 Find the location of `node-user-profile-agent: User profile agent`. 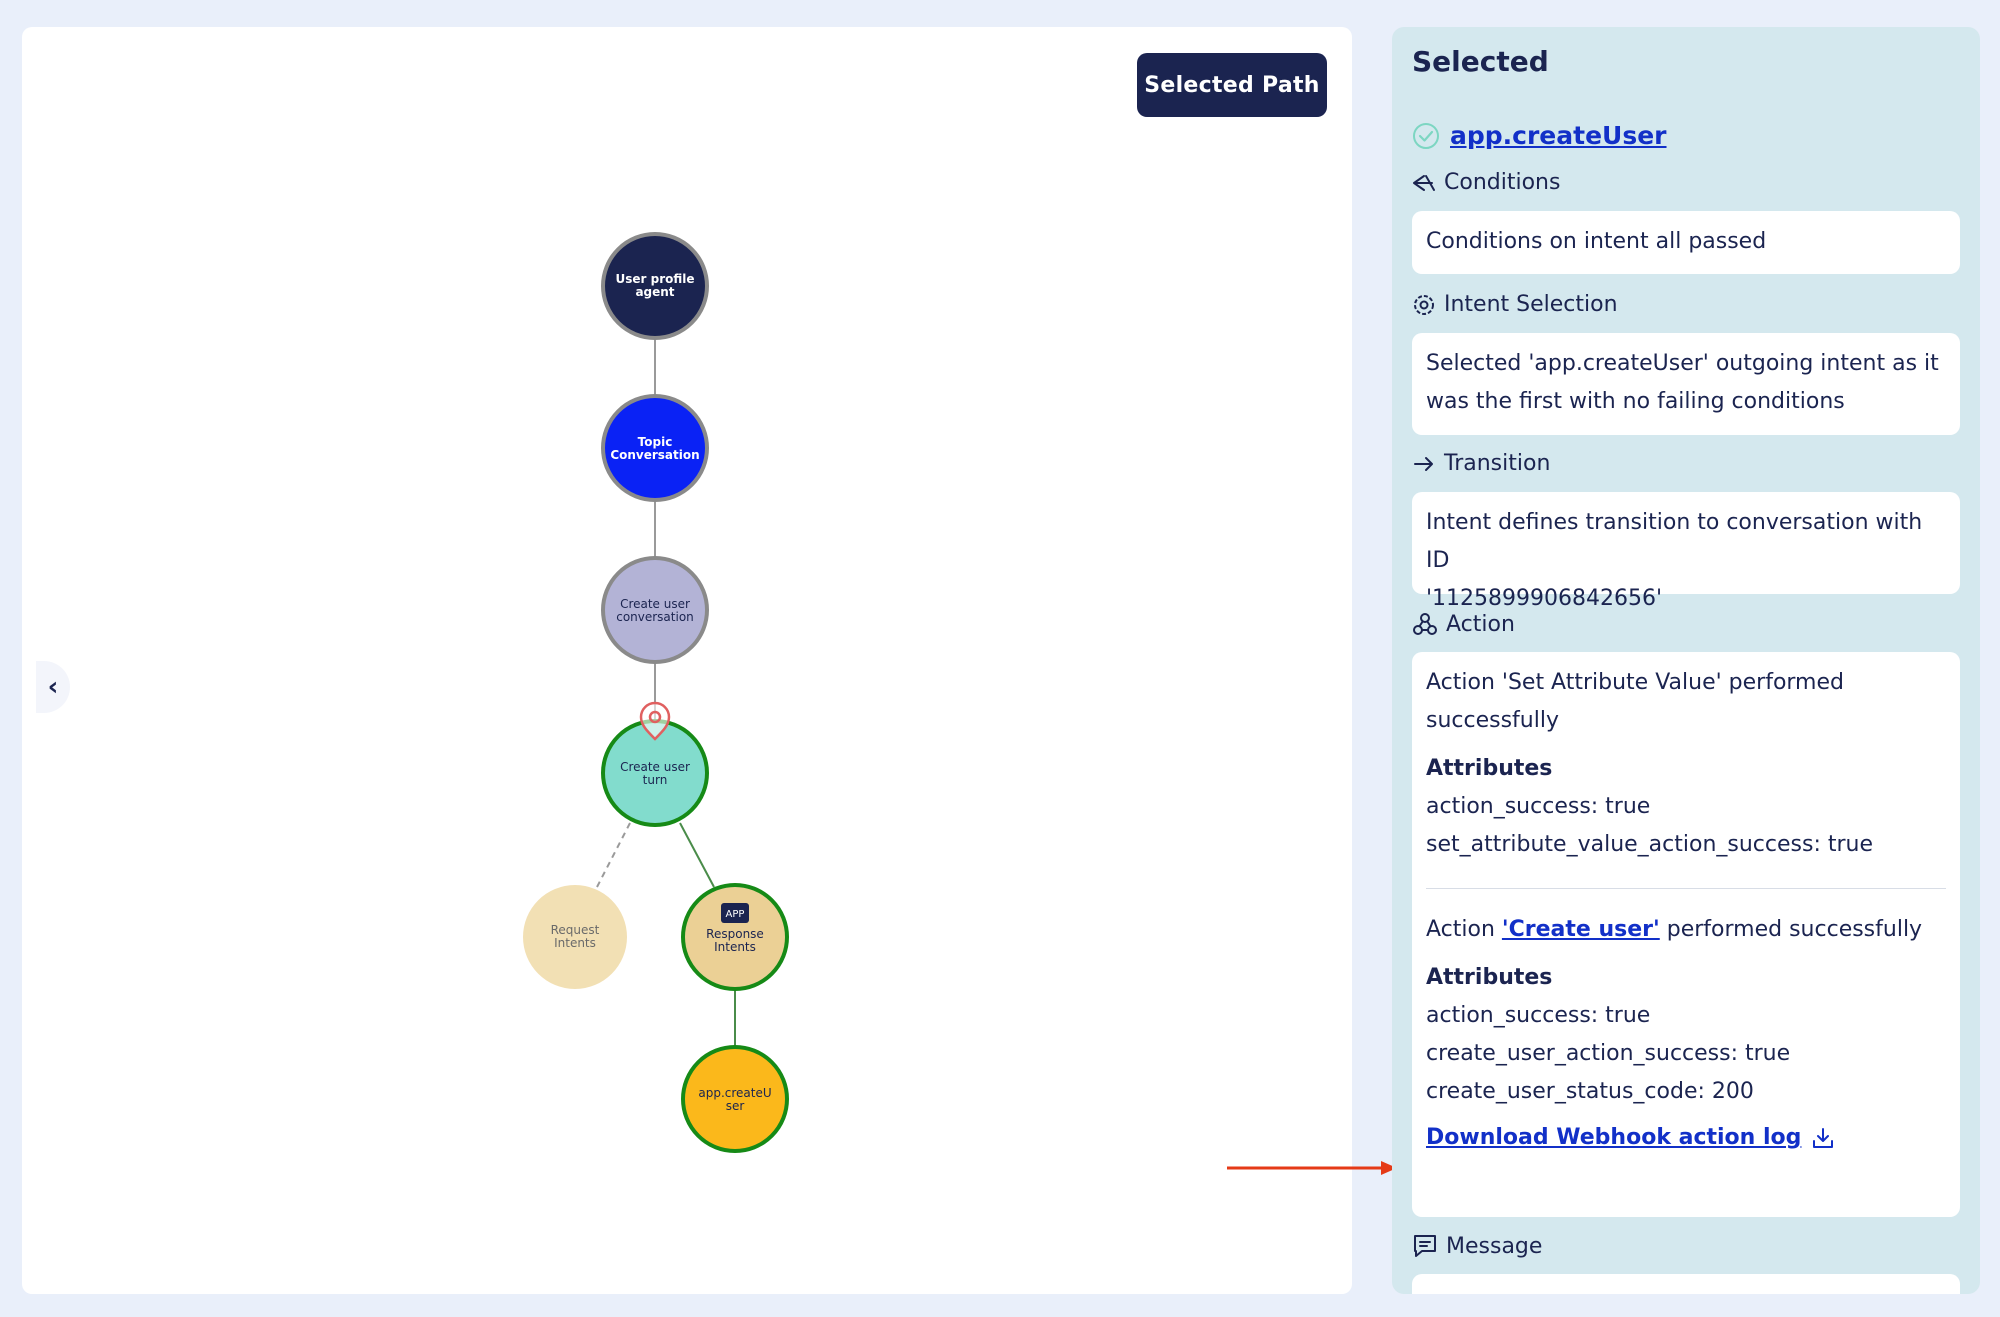

node-user-profile-agent: User profile agent is located at coordinates (655, 286).